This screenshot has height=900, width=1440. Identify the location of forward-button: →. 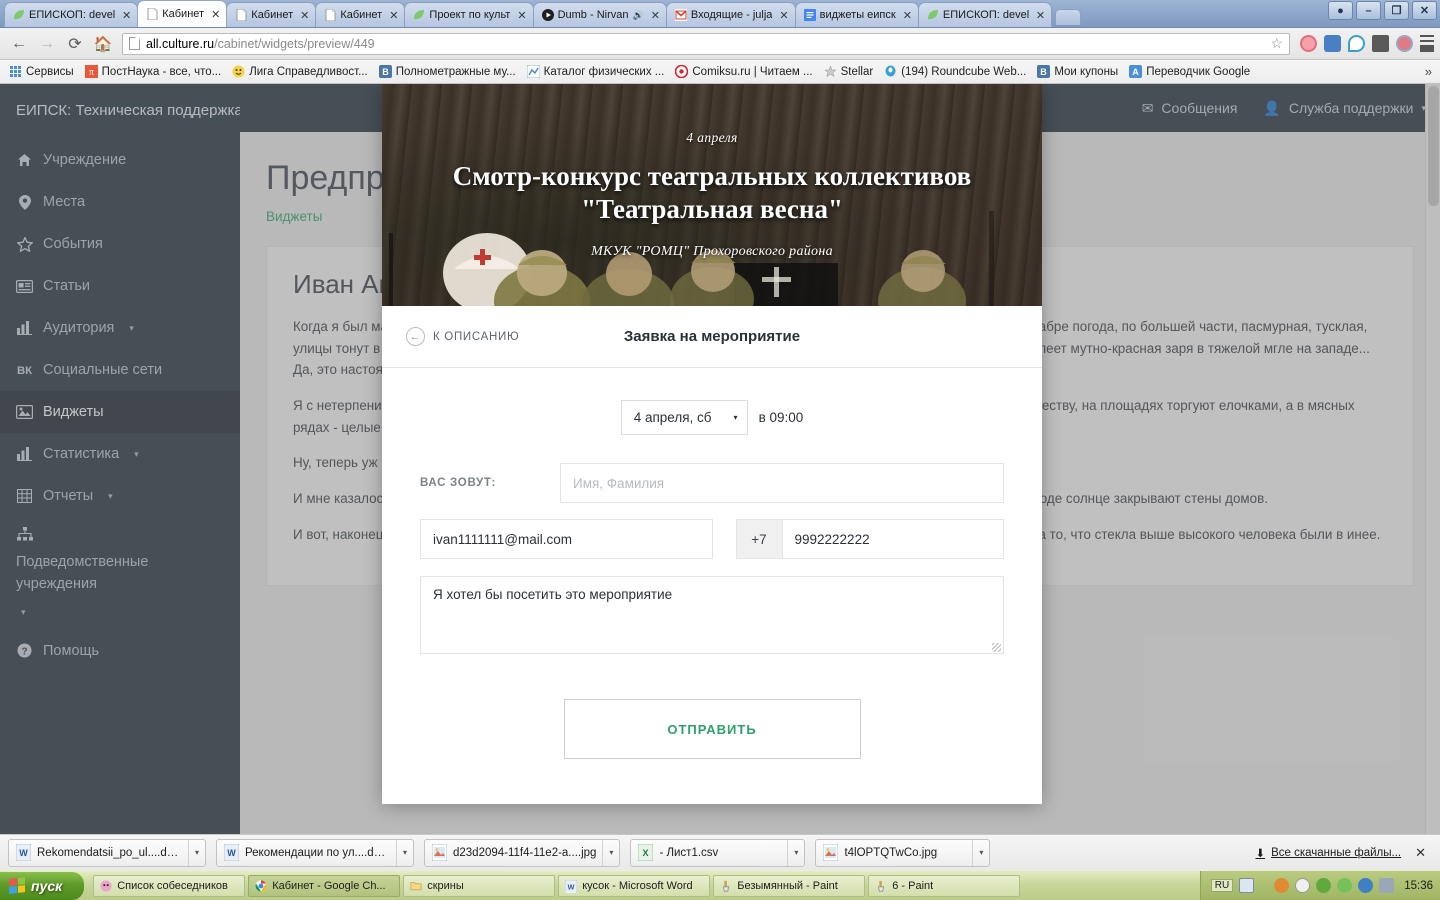
(47, 44).